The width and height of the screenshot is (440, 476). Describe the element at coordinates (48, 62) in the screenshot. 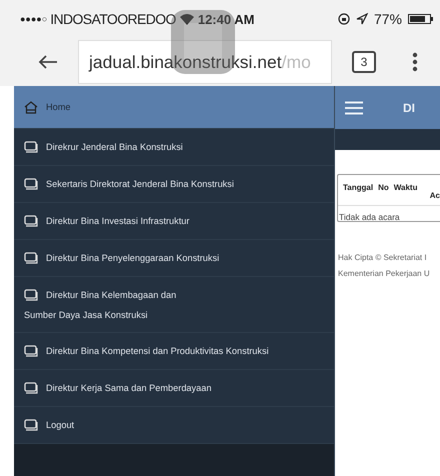

I see `back-arrow-icon` at that location.